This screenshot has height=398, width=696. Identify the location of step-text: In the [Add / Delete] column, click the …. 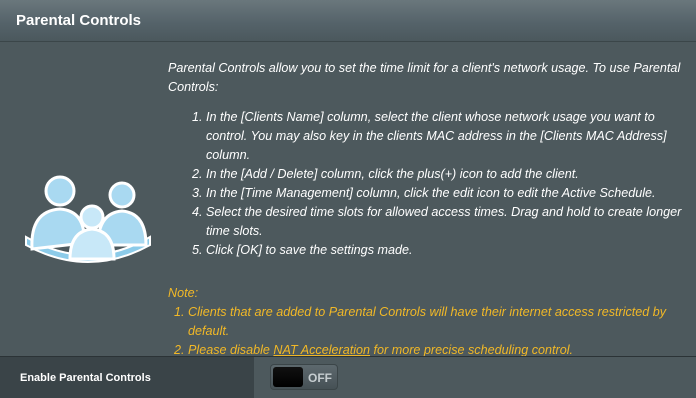
(392, 174).